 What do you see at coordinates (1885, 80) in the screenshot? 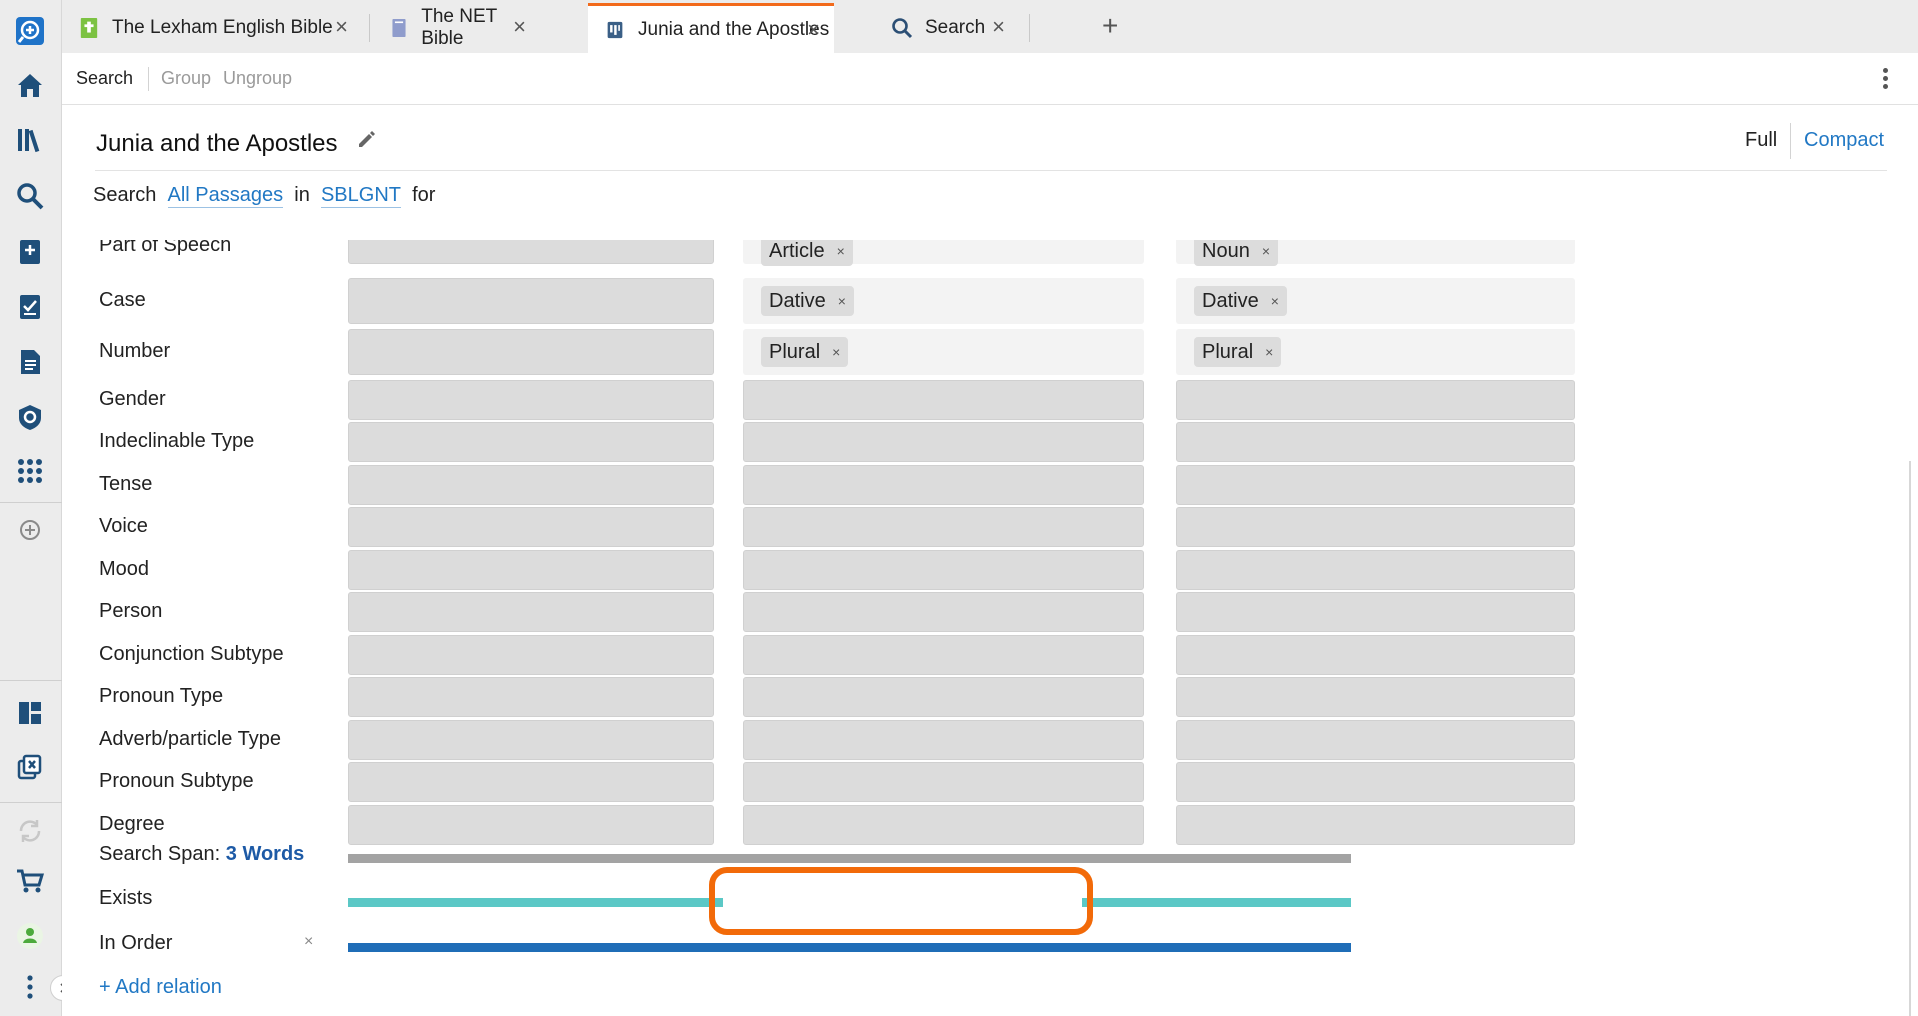
I see `panel-menu-icon` at bounding box center [1885, 80].